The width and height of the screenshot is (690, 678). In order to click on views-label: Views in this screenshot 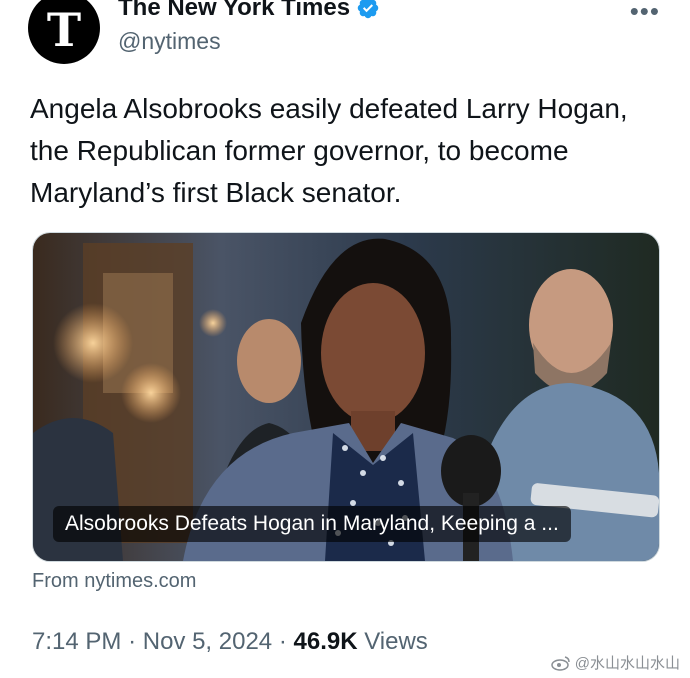, I will do `click(396, 641)`.